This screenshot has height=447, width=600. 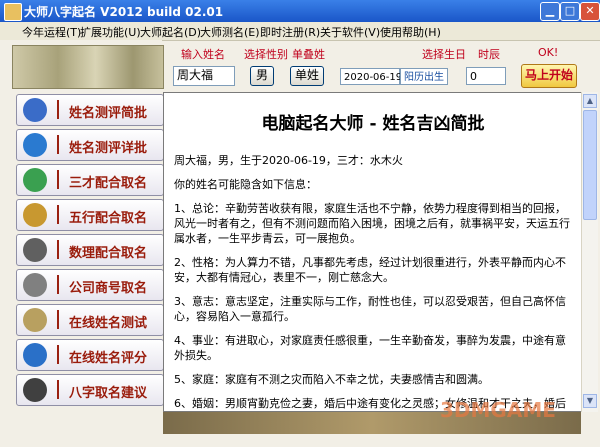 I want to click on menu-item-about: 关于软件(V), so click(x=350, y=32).